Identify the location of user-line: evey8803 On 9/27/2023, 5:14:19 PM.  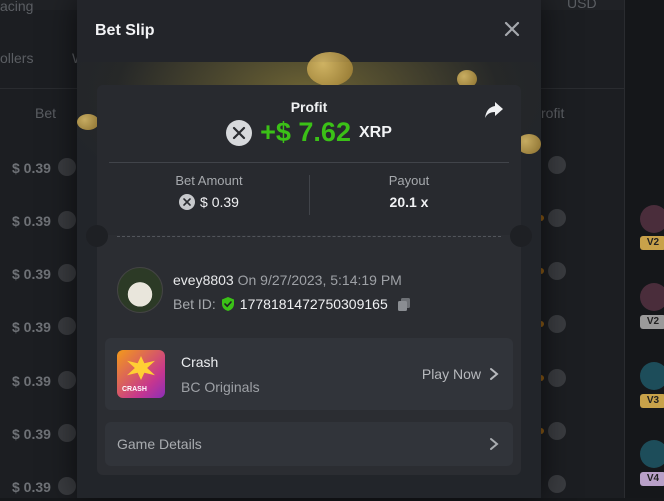
(287, 280).